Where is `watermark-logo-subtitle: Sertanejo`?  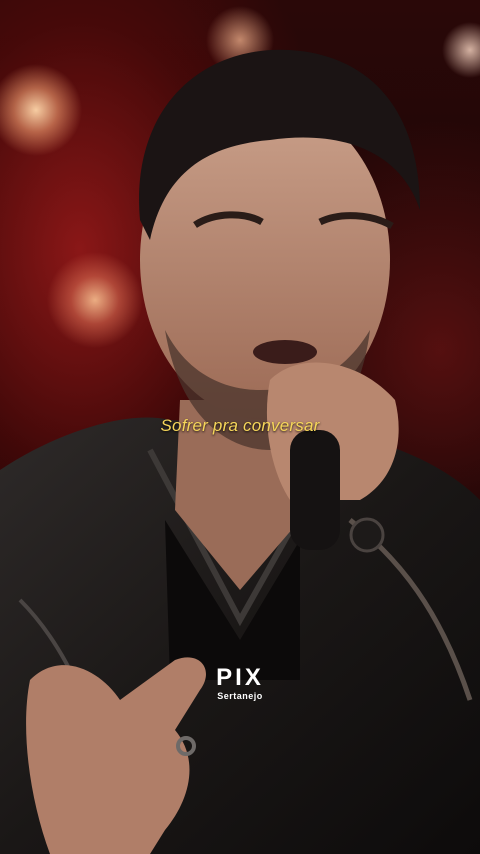 watermark-logo-subtitle: Sertanejo is located at coordinates (240, 696).